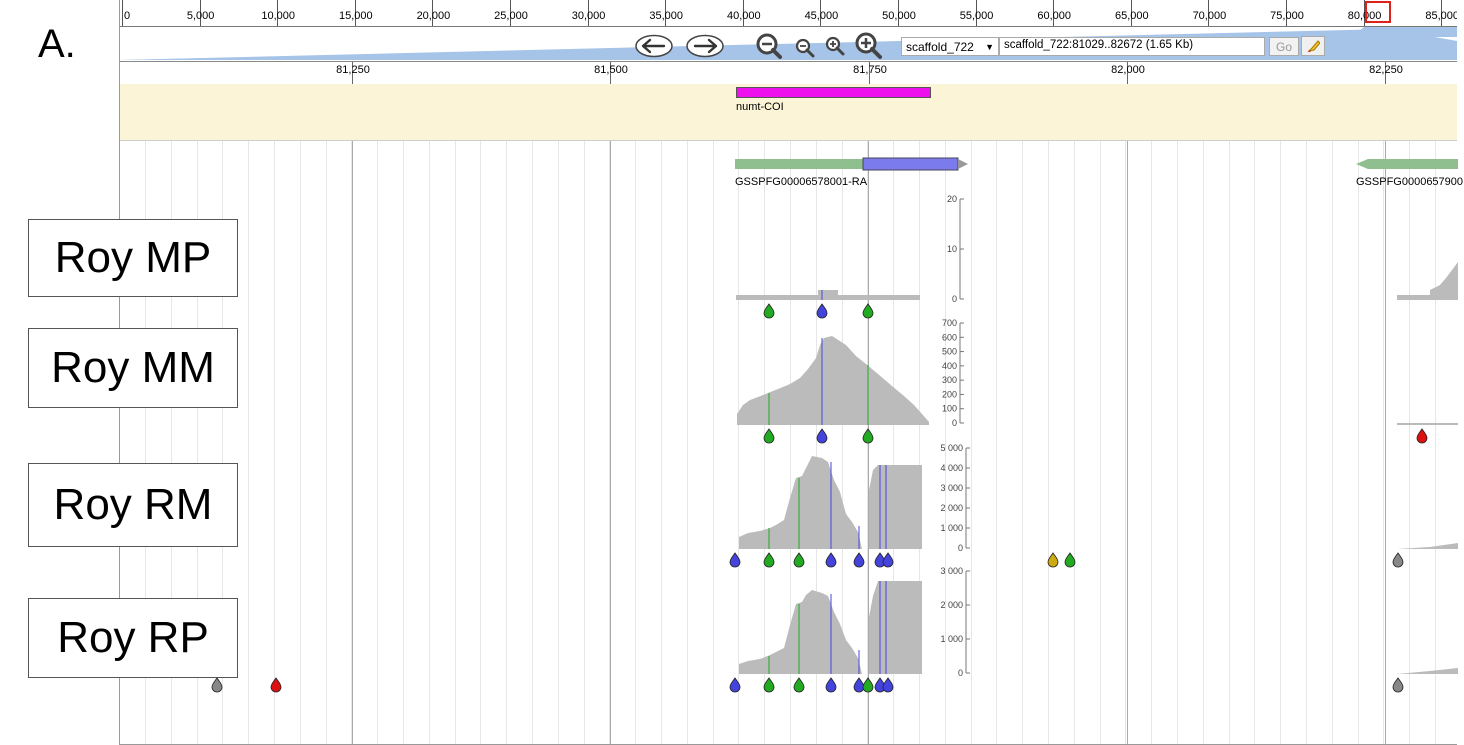 This screenshot has height=745, width=1464. What do you see at coordinates (133, 368) in the screenshot?
I see `track-label-roy-mm: Roy MM` at bounding box center [133, 368].